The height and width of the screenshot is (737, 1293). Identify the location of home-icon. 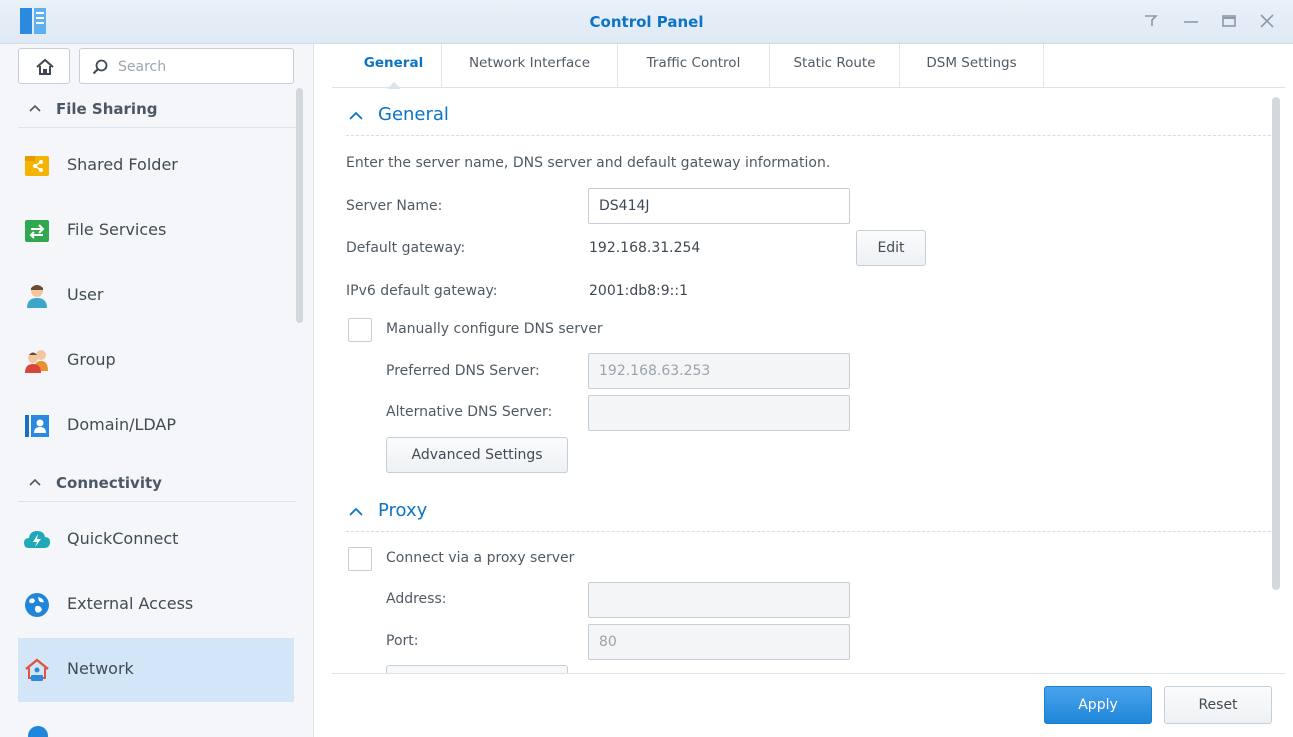
(45, 66).